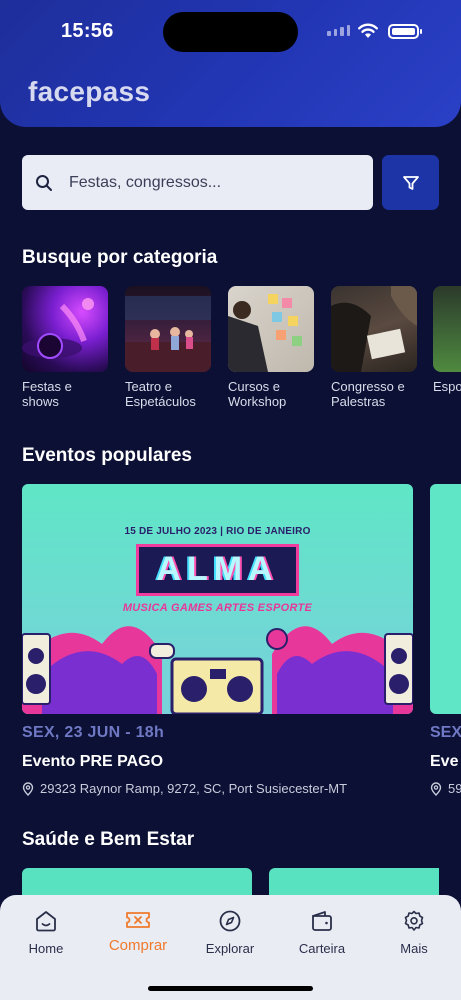 This screenshot has height=1000, width=461. What do you see at coordinates (230, 988) in the screenshot?
I see `home-indicator` at bounding box center [230, 988].